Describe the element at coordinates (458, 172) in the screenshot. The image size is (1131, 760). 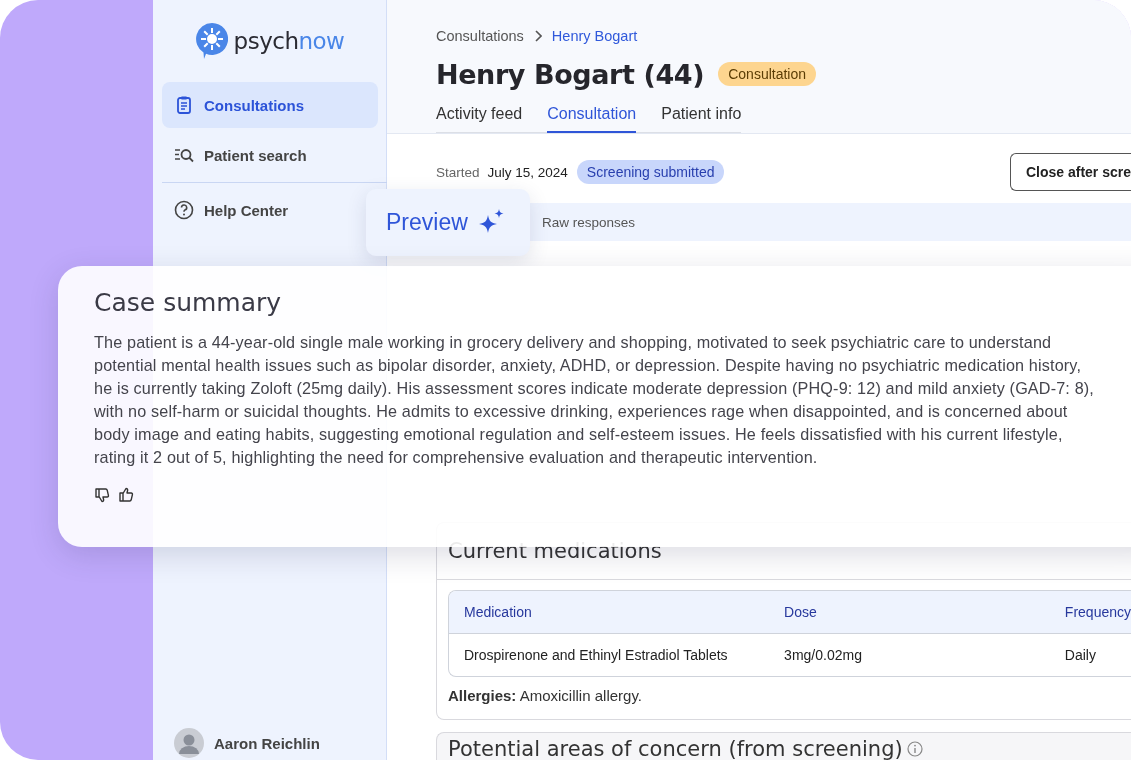
I see `started-label: Started` at that location.